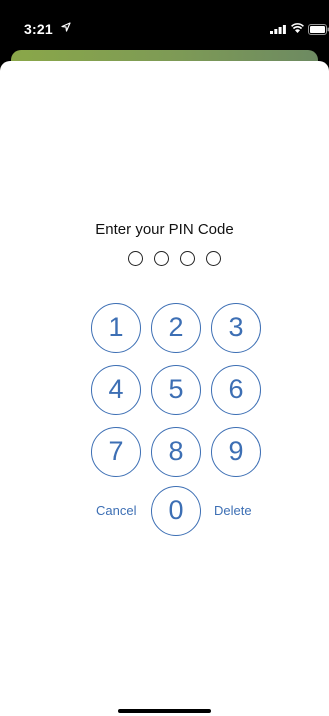  Describe the element at coordinates (66, 27) in the screenshot. I see `location-arrow-icon` at that location.